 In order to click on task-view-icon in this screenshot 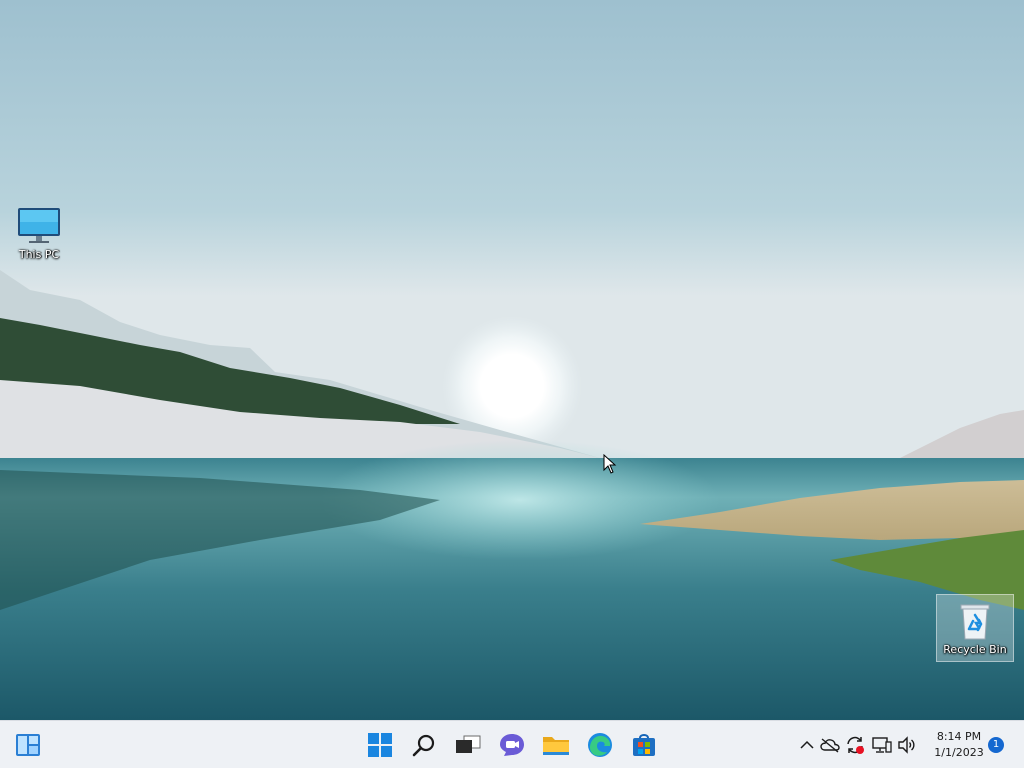, I will do `click(468, 744)`.